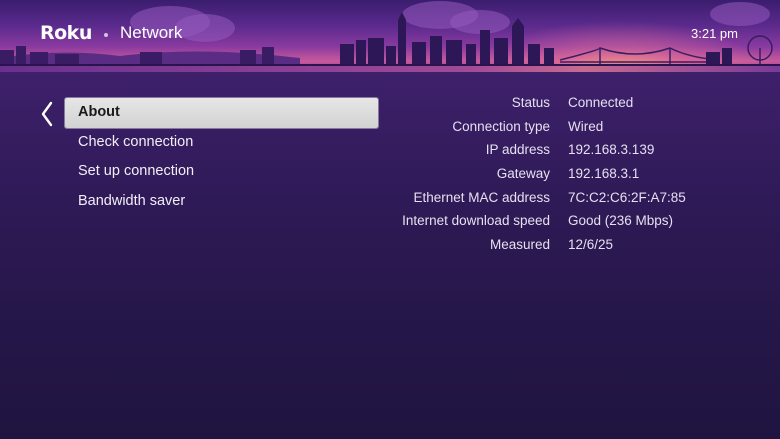 Image resolution: width=780 pixels, height=439 pixels. I want to click on info-value: 192.168.3.139, so click(611, 150).